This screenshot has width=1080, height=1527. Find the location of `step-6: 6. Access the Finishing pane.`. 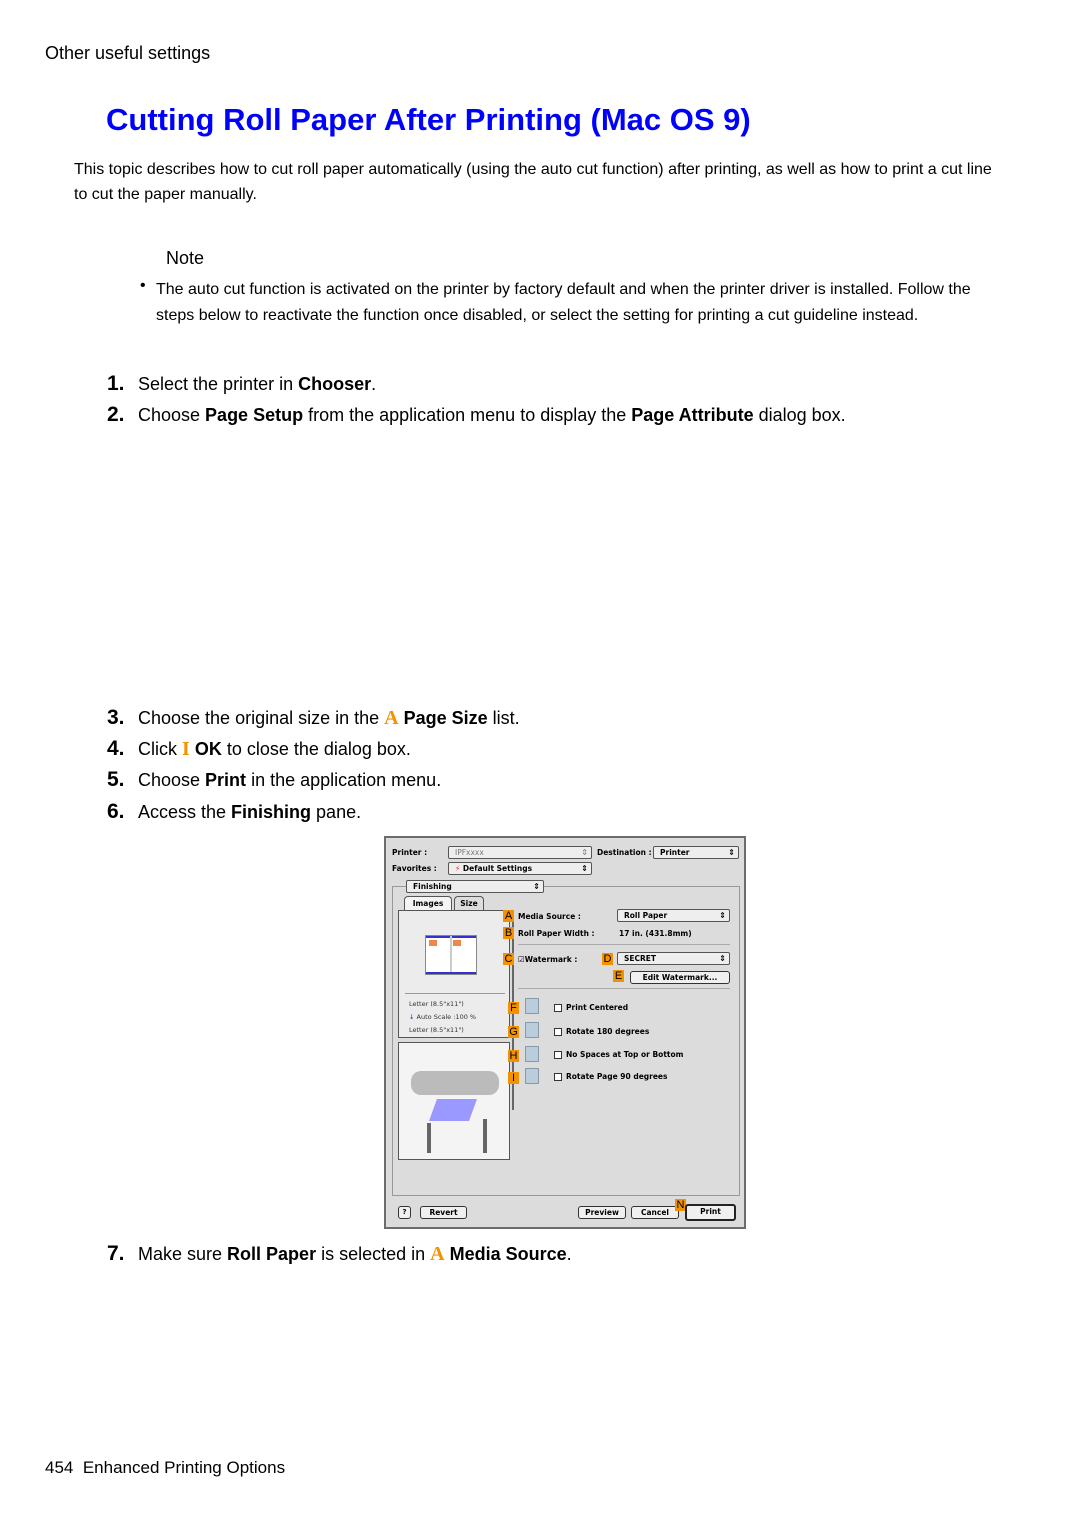

step-6: 6. Access the Finishing pane. is located at coordinates (234, 811).